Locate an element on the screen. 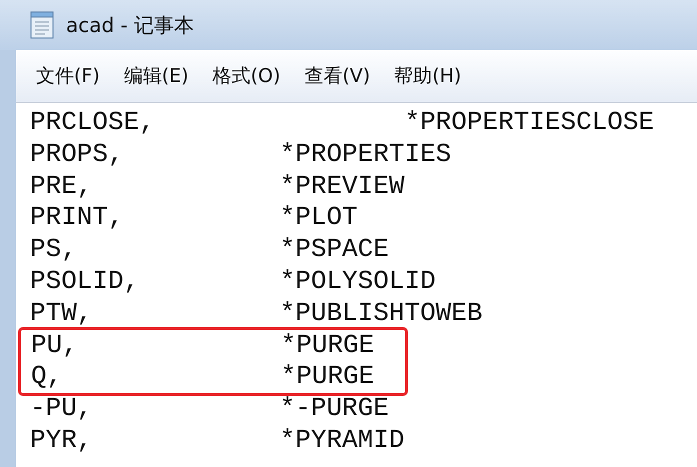  text-line: -PU, *-PURGE is located at coordinates (210, 409).